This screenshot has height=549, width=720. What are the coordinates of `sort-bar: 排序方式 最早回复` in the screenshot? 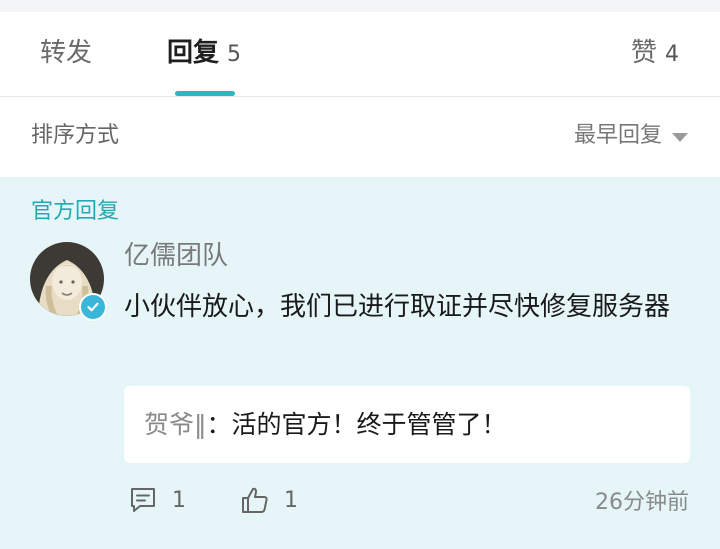 It's located at (360, 137).